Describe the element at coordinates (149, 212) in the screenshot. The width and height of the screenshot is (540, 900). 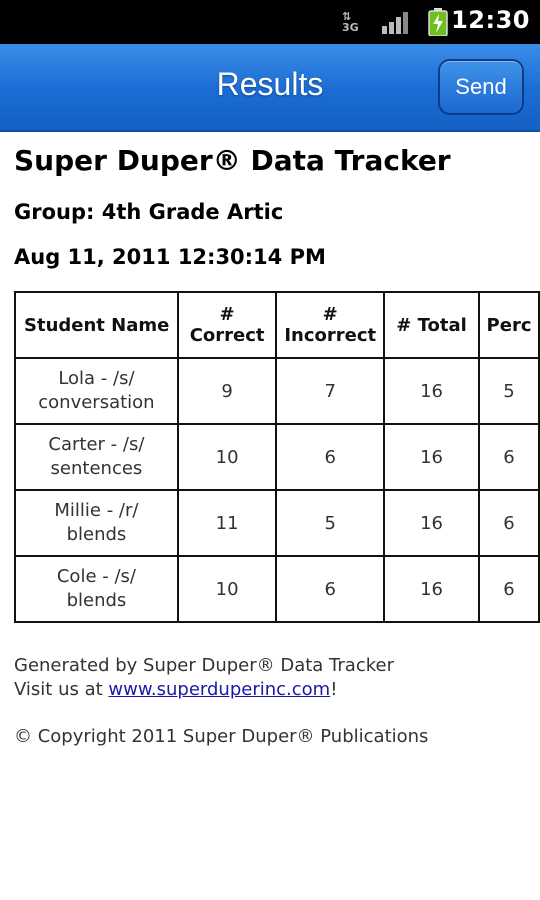
I see `group-label: Group: 4th Grade Artic` at that location.